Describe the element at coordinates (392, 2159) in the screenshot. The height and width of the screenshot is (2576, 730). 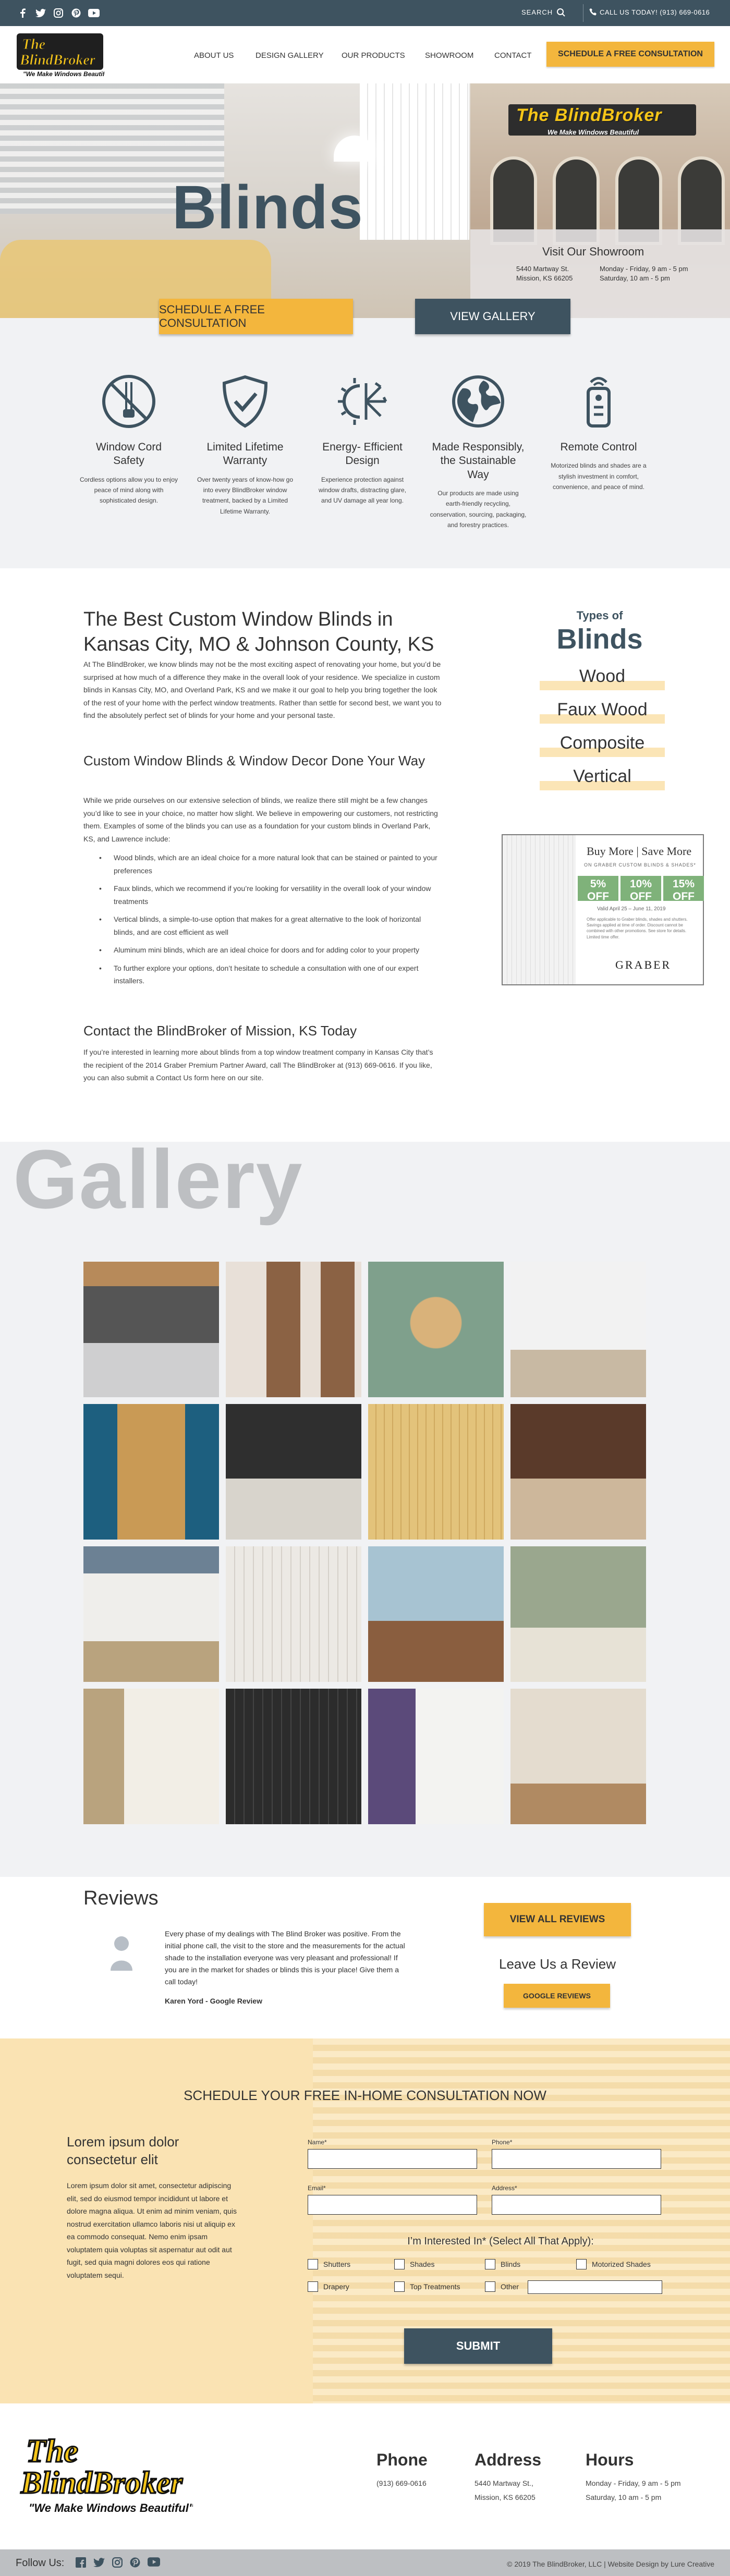
I see `name-field` at that location.